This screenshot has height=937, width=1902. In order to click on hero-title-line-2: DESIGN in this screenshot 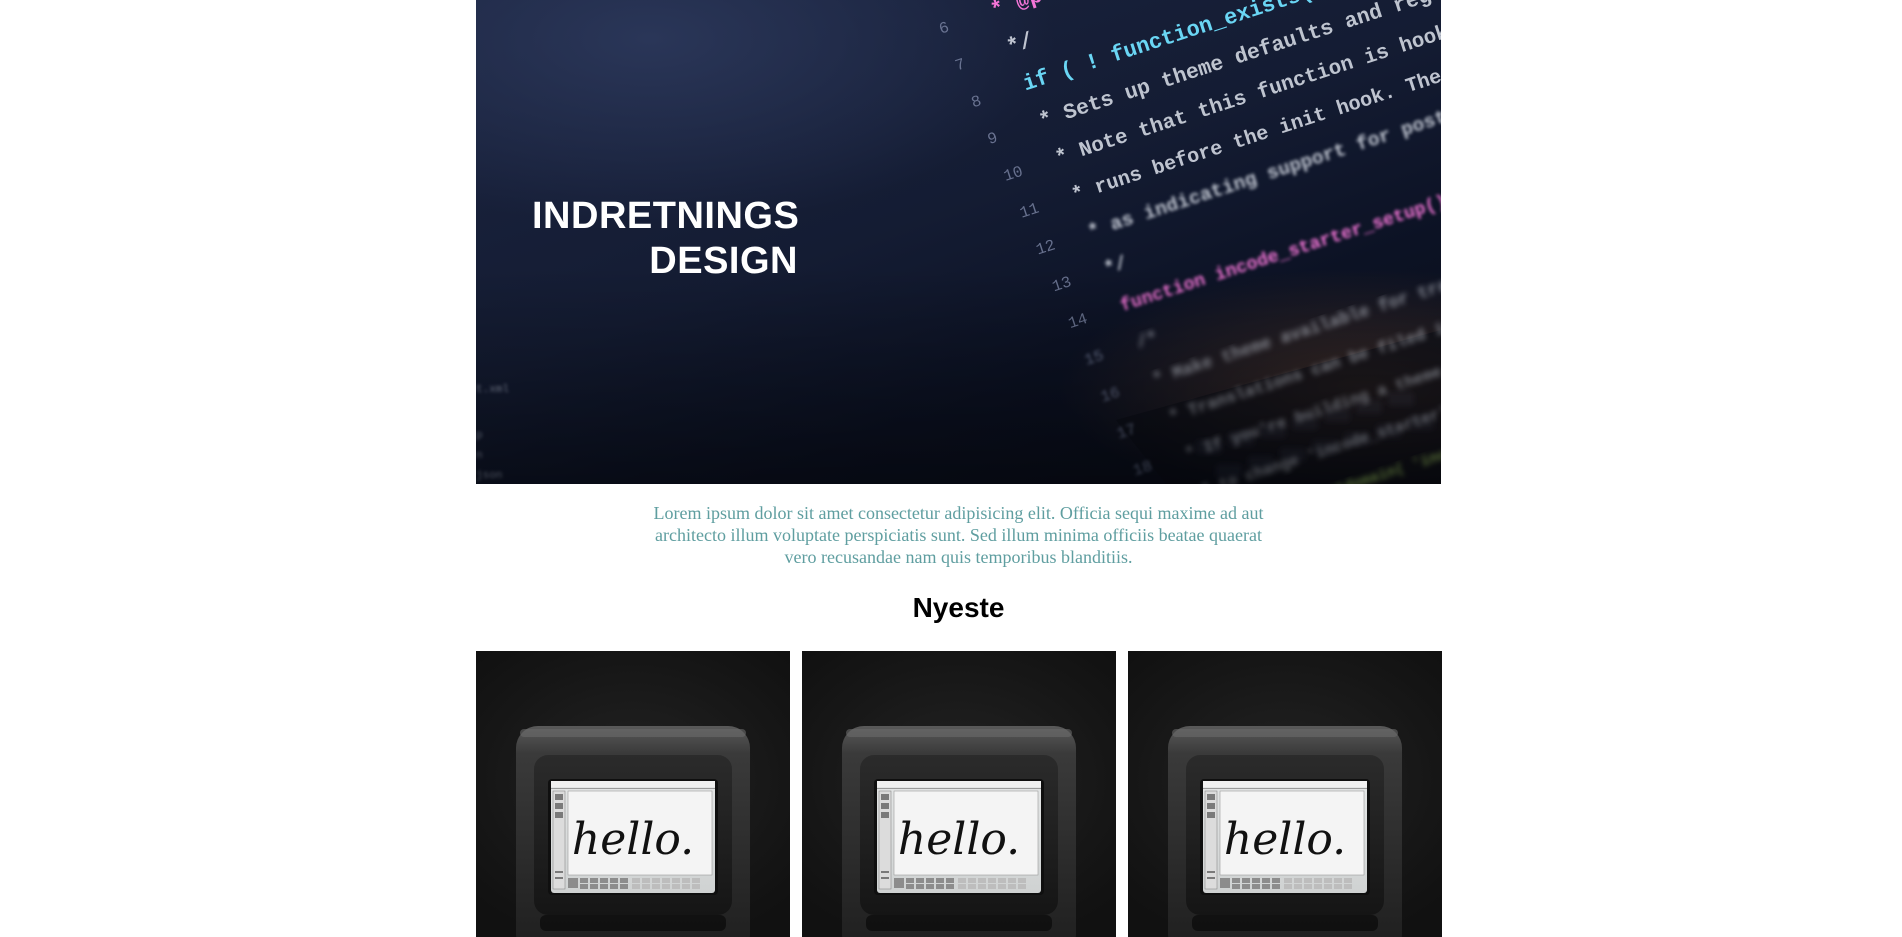, I will do `click(723, 261)`.